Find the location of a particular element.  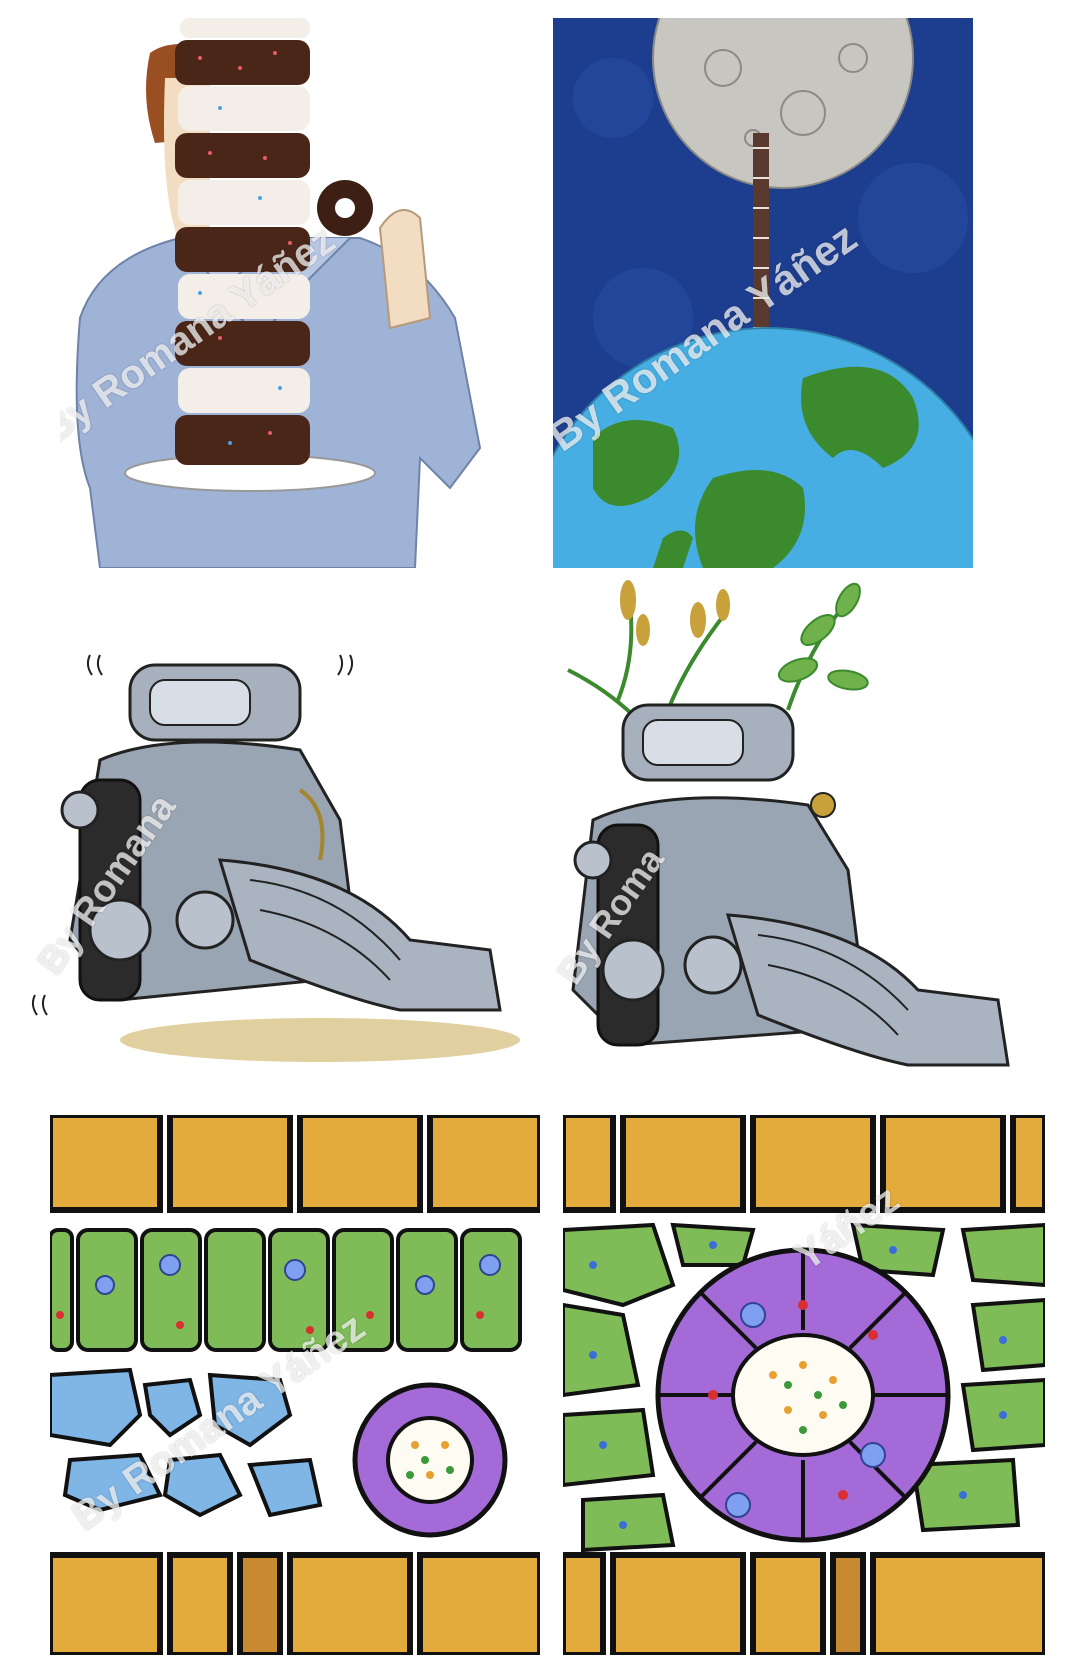

moon-earth-illustration is located at coordinates (763, 293).